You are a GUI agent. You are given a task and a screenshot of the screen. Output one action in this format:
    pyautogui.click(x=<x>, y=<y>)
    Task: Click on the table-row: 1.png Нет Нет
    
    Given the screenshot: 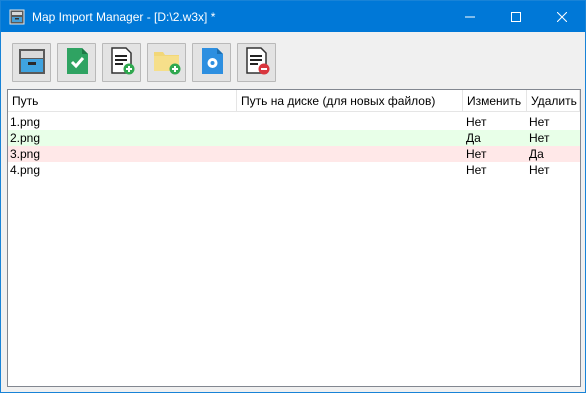 What is the action you would take?
    pyautogui.click(x=294, y=122)
    